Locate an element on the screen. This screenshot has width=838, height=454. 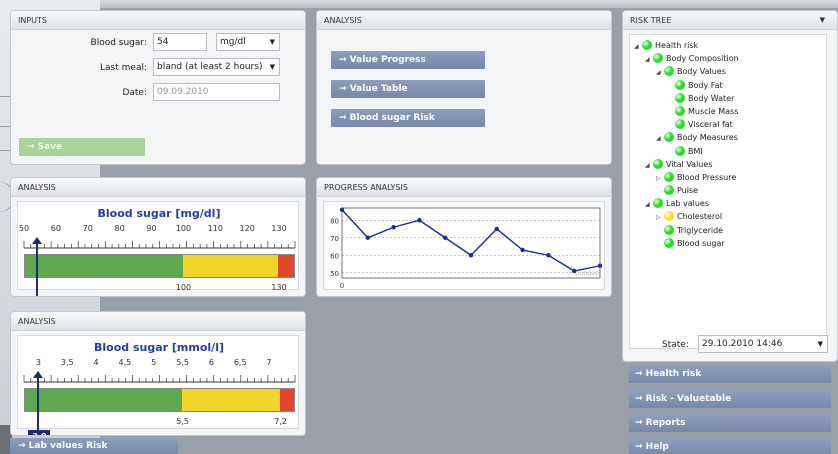
gauge-value-box: 54 is located at coordinates (38, 296).